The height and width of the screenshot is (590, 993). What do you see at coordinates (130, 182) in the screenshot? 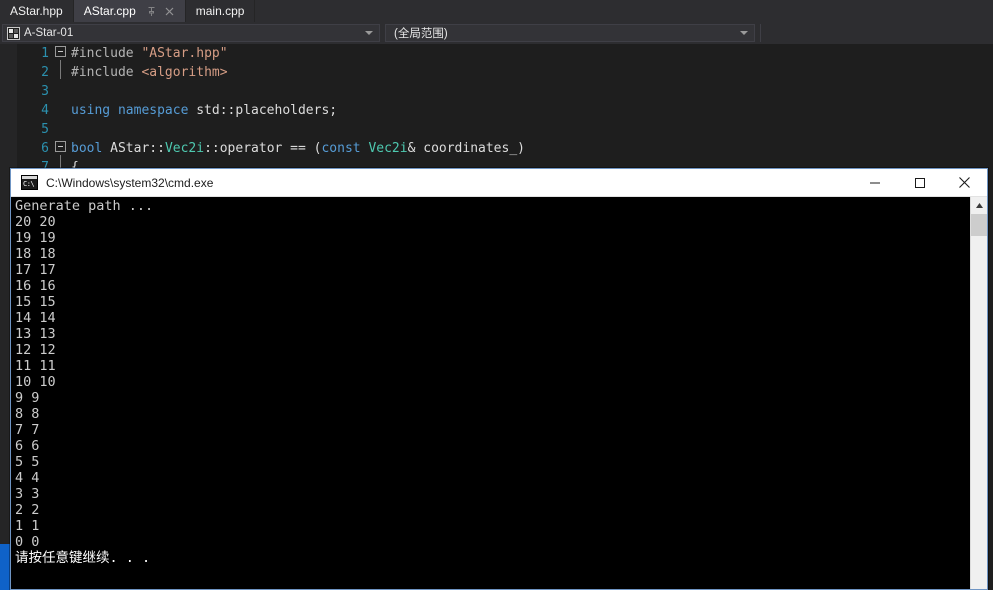
I see `console-title: C:\Windows\system32\cmd.exe` at bounding box center [130, 182].